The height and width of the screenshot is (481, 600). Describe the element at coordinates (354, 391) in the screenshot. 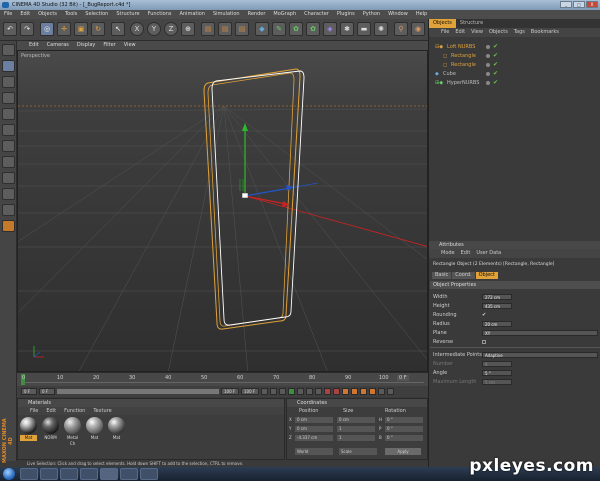

I see `position-key-icon` at that location.